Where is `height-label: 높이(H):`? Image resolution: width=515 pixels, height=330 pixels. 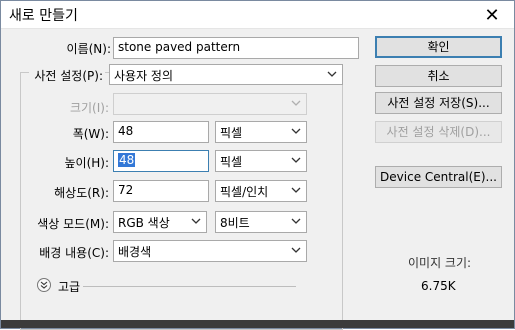 height-label: 높이(H): is located at coordinates (86, 163).